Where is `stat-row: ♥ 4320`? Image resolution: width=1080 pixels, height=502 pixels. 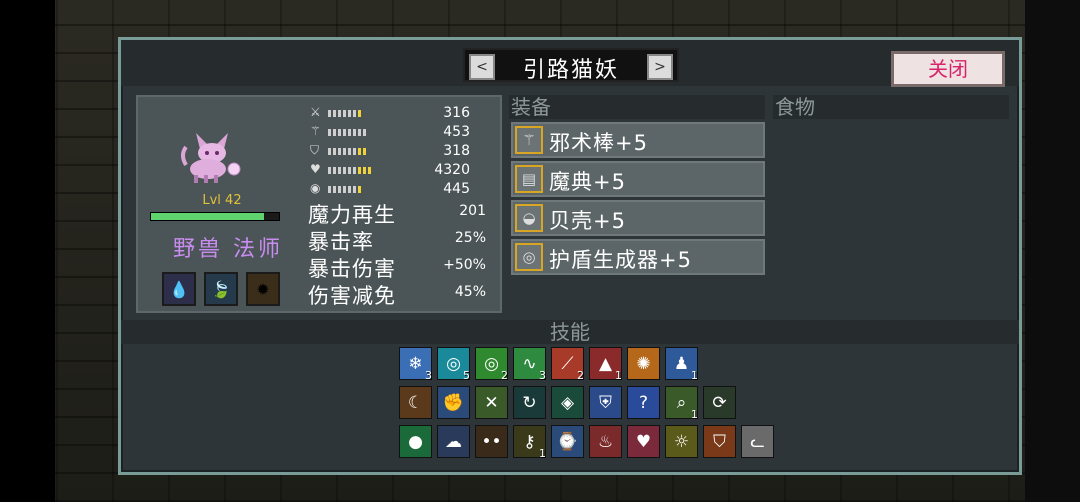
stat-row: ♥ 4320 is located at coordinates (405, 171).